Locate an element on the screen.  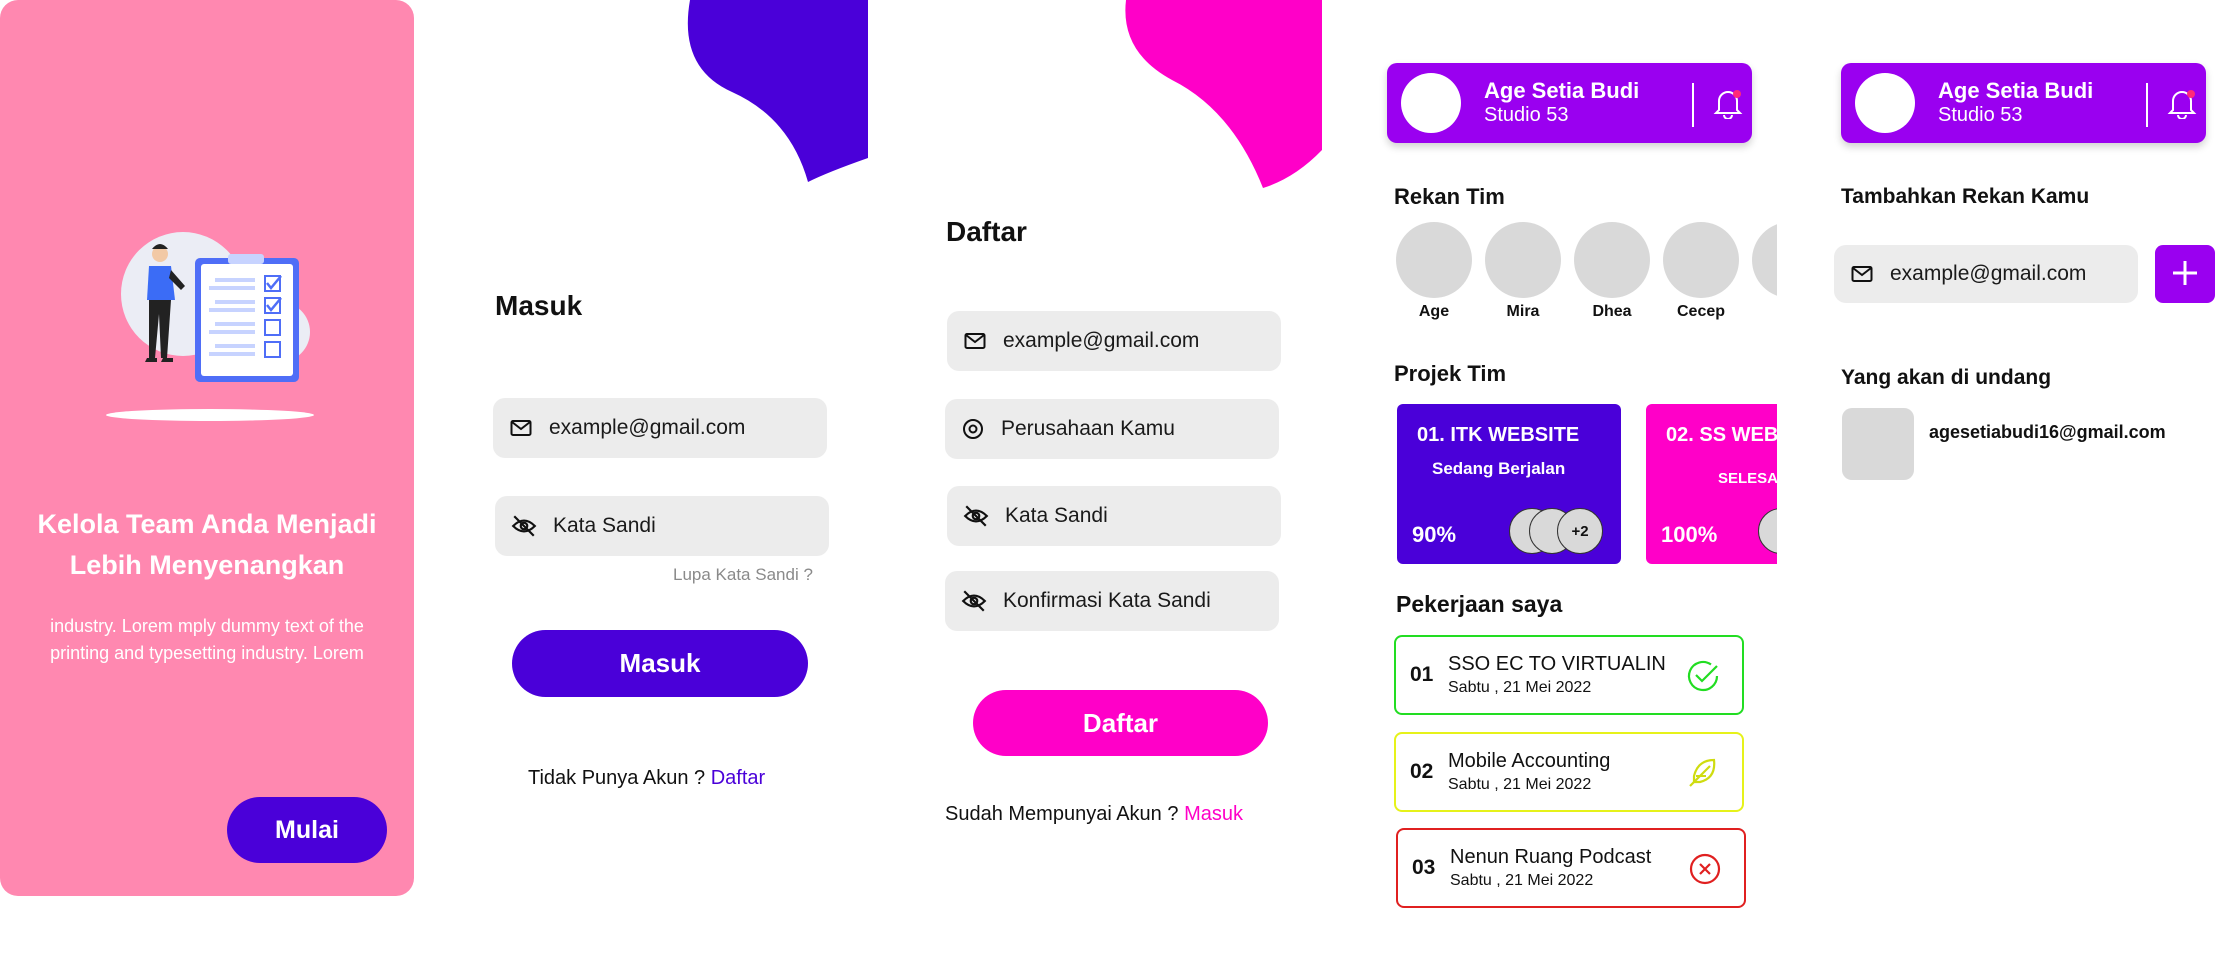
project-card: 01. ITK WEBSITE Sedang Berjalan 90% +2 is located at coordinates (1509, 484).